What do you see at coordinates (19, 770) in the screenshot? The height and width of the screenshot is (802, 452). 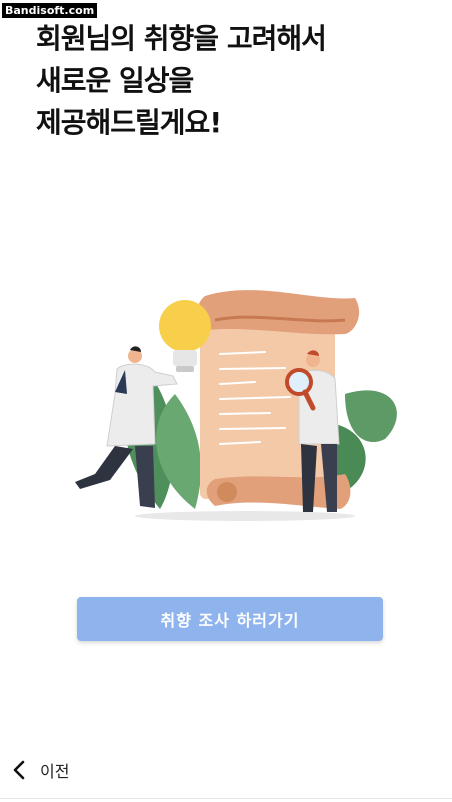 I see `chevron-left-icon` at bounding box center [19, 770].